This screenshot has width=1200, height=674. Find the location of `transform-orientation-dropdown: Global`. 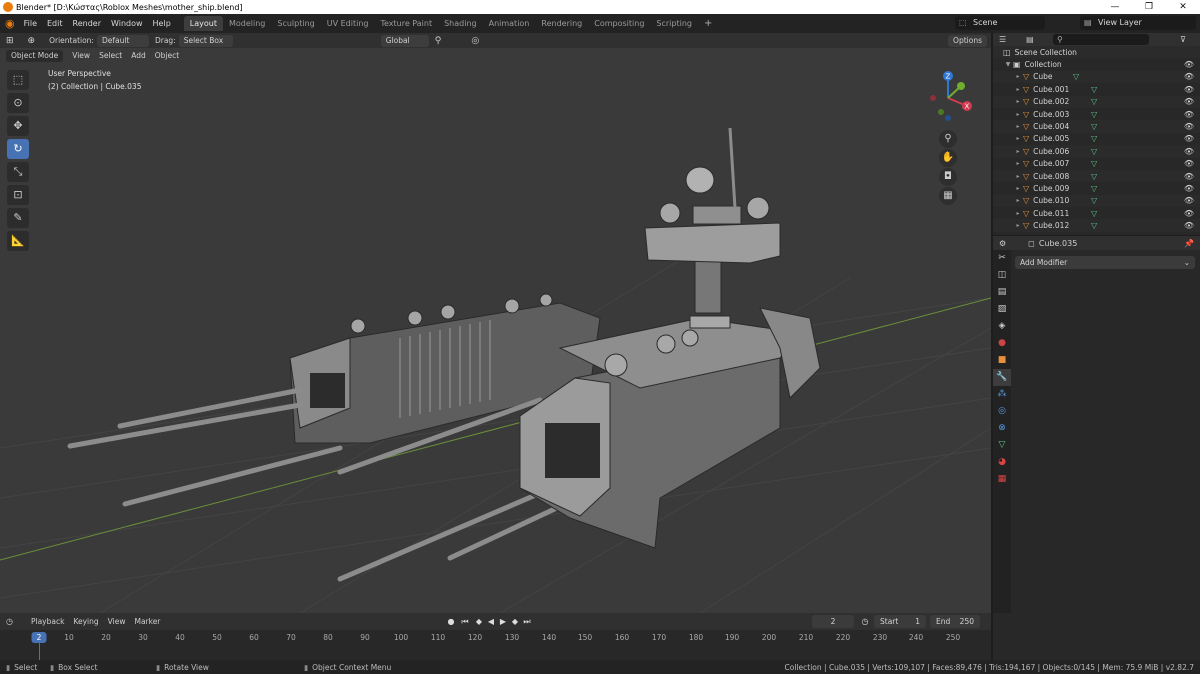

transform-orientation-dropdown: Global is located at coordinates (404, 40).